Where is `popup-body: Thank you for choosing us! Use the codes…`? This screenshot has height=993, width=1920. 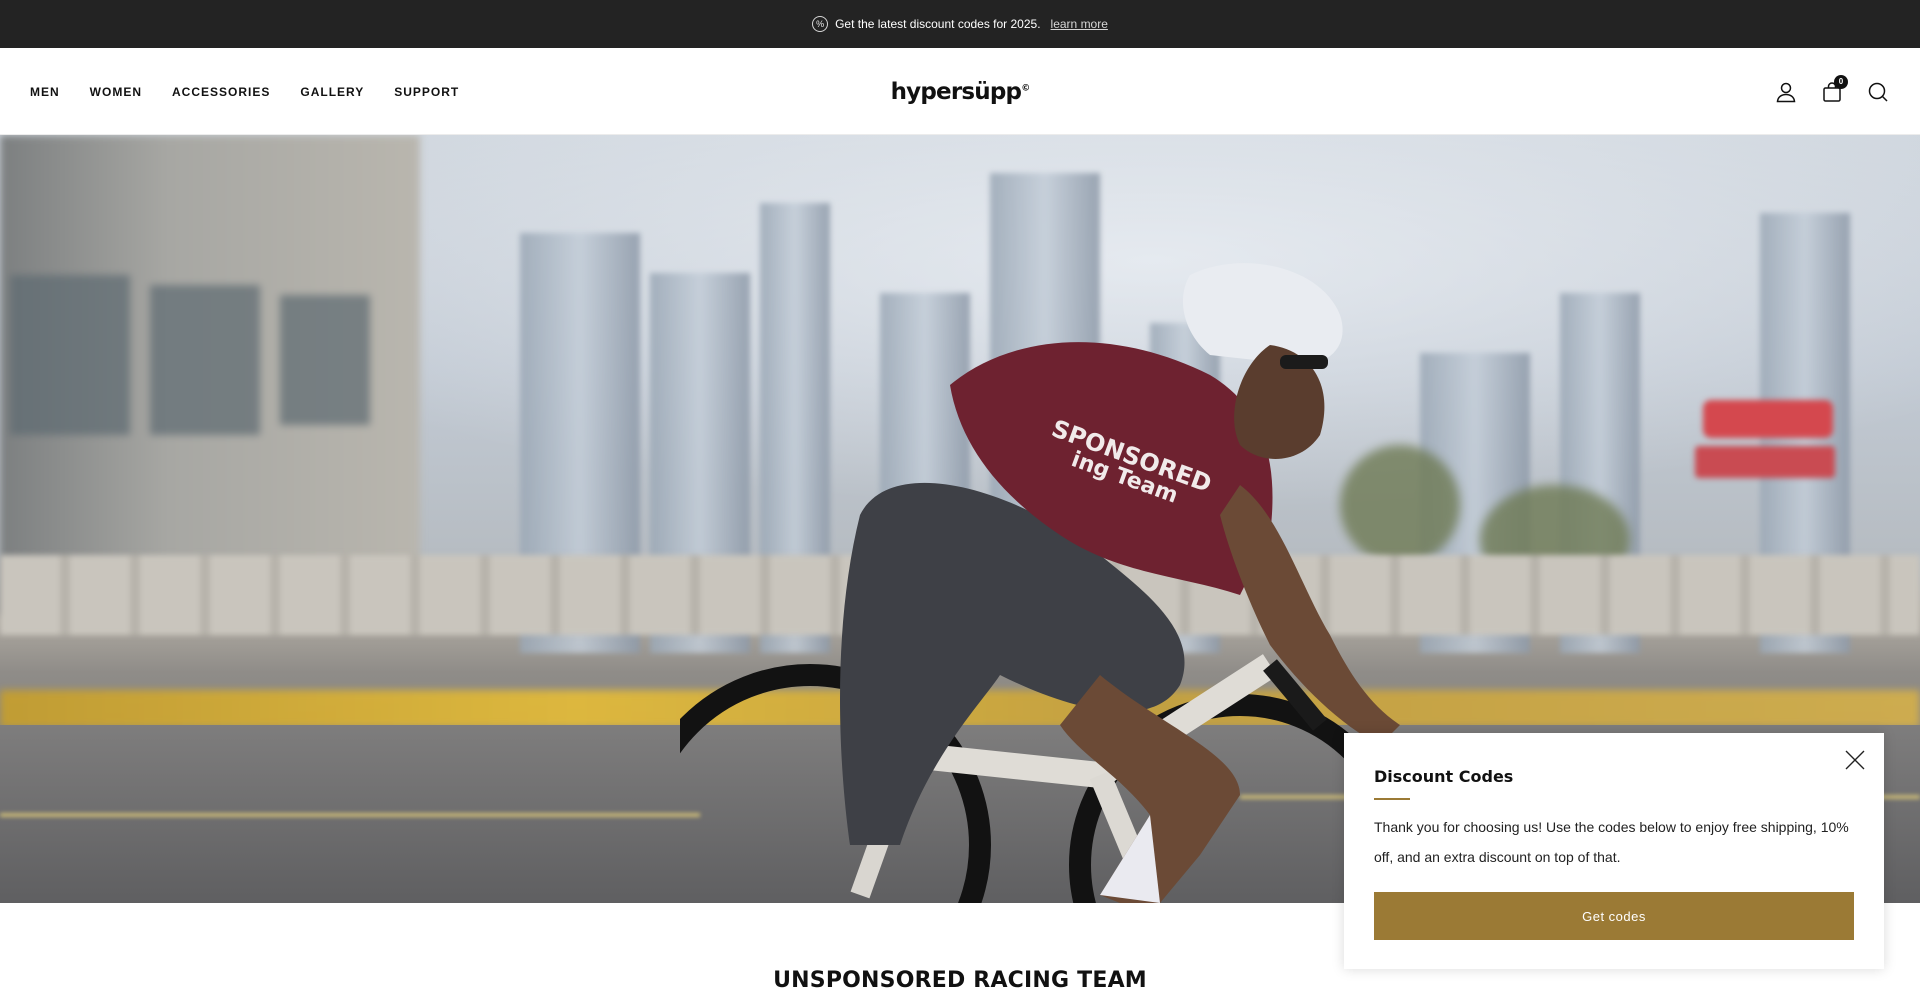 popup-body: Thank you for choosing us! Use the codes… is located at coordinates (1611, 842).